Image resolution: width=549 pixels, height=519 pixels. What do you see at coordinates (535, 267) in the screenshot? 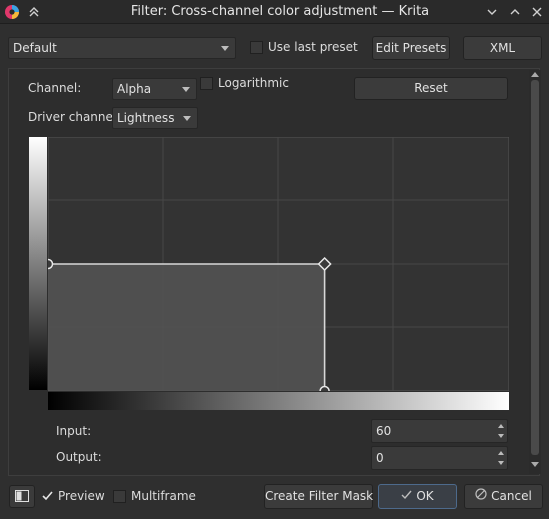
I see `scrollbar-thumb` at bounding box center [535, 267].